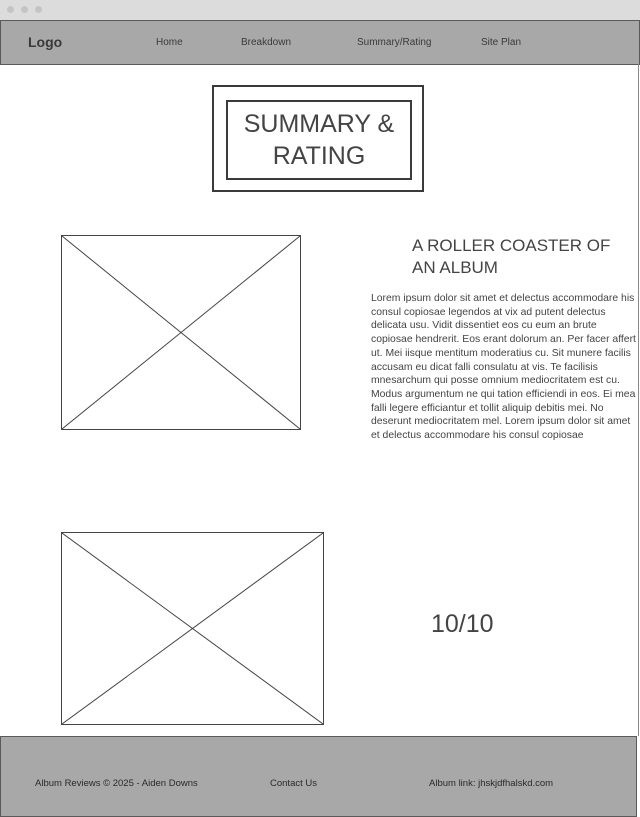 Image resolution: width=640 pixels, height=817 pixels. I want to click on page-title: SUMMARY & RATING, so click(319, 140).